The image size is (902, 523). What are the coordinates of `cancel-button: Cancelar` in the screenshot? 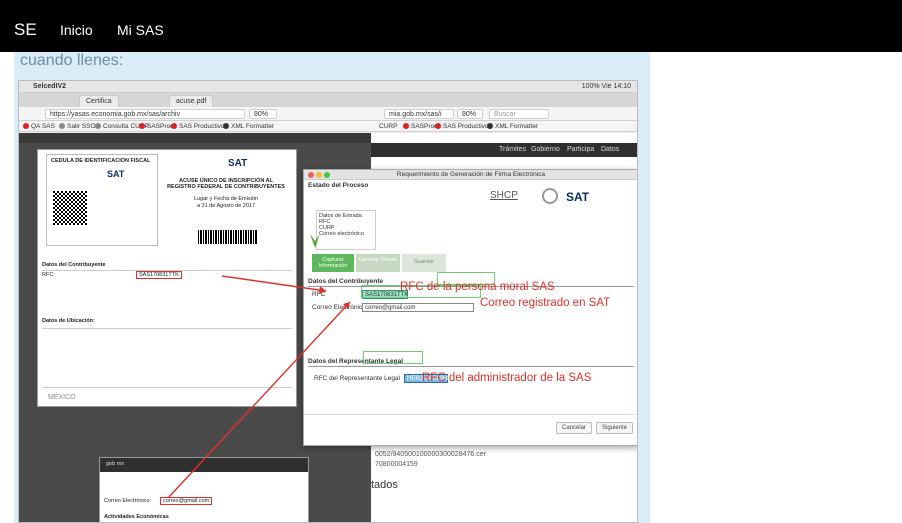 It's located at (574, 428).